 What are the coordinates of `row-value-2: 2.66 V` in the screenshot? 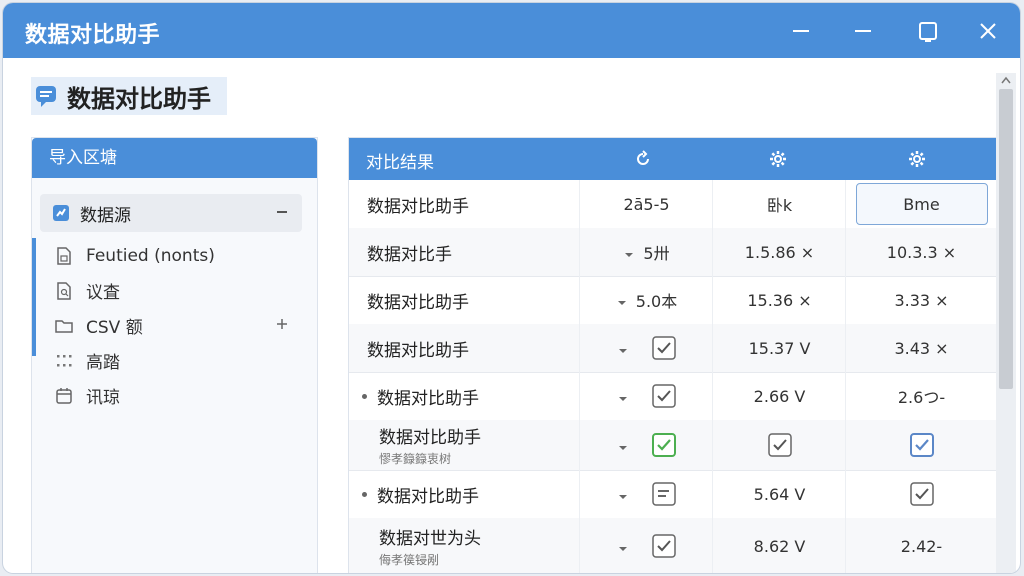 It's located at (779, 396).